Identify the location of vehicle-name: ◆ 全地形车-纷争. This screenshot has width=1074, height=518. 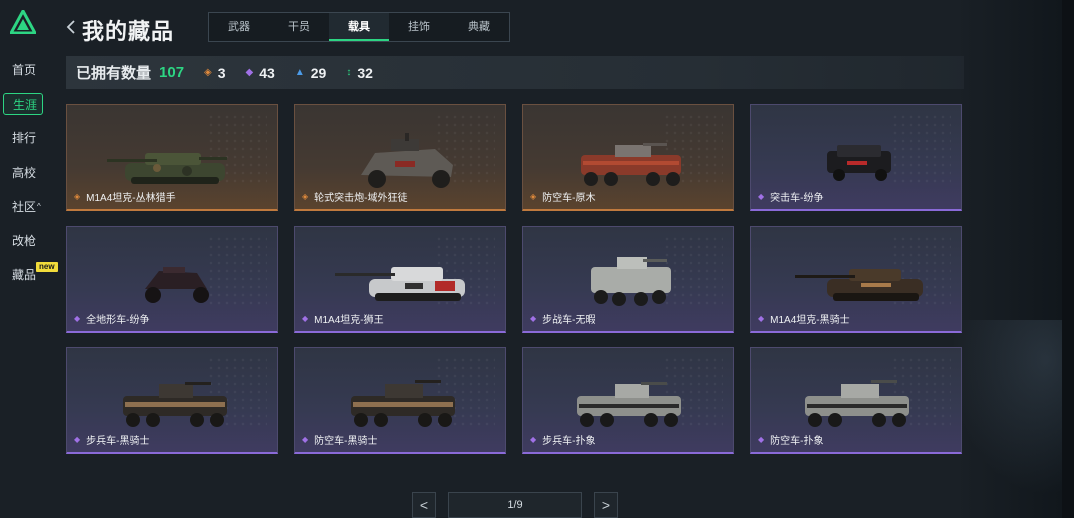
(112, 318).